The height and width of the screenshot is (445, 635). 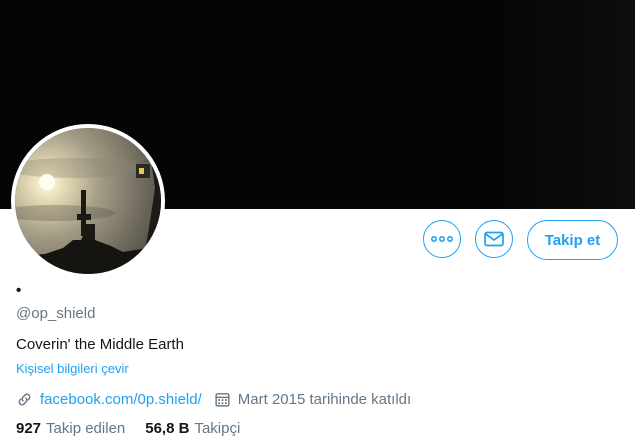 I want to click on more-icon, so click(x=442, y=239).